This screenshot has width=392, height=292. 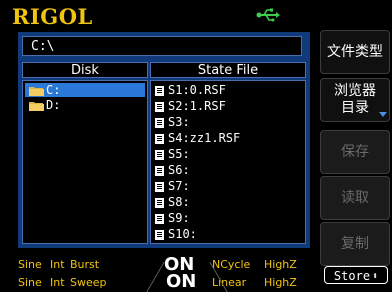 I want to click on read-label: 读取, so click(x=355, y=197).